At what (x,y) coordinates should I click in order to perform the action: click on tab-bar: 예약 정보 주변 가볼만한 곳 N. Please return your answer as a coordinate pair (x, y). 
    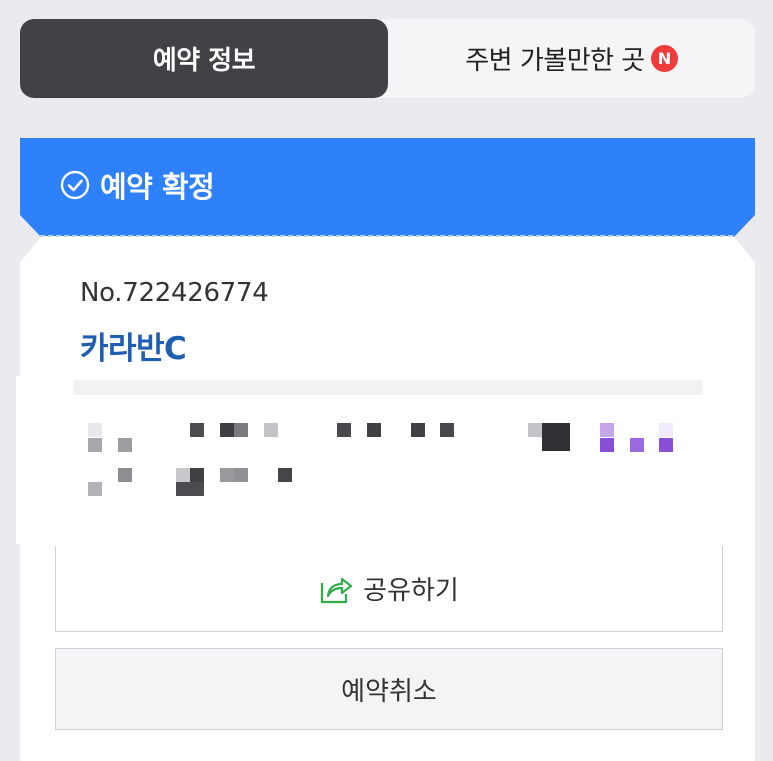
    Looking at the image, I should click on (387, 58).